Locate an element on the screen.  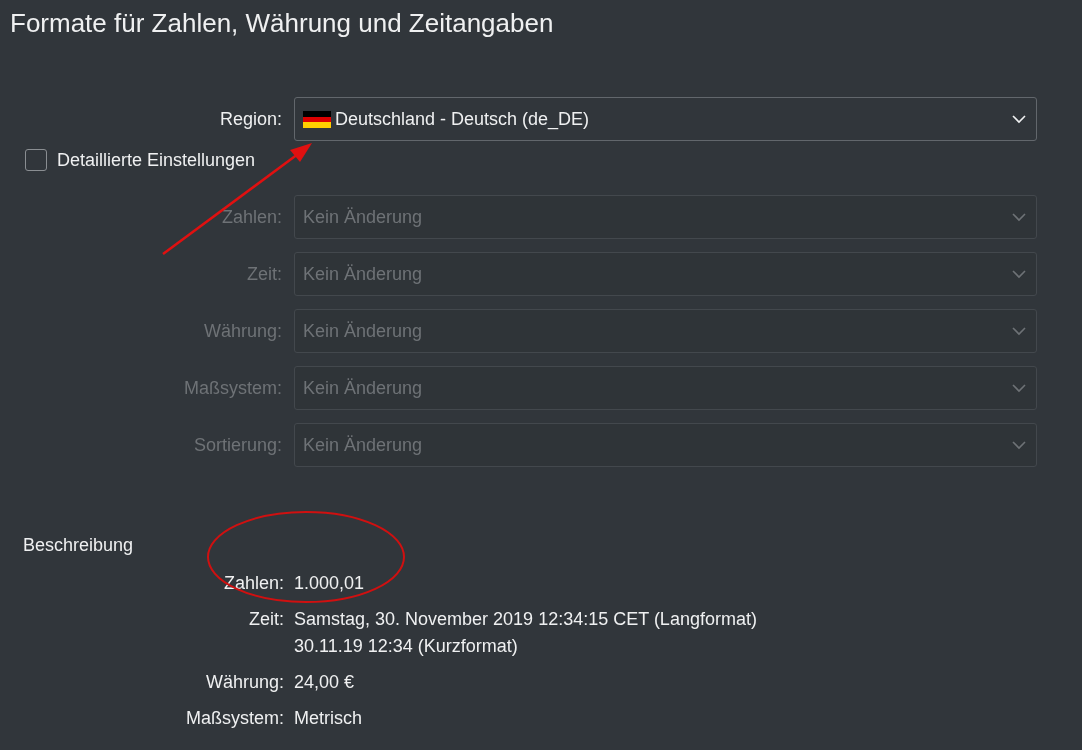
checkbox-label: Detaillierte Einstellungen is located at coordinates (156, 160).